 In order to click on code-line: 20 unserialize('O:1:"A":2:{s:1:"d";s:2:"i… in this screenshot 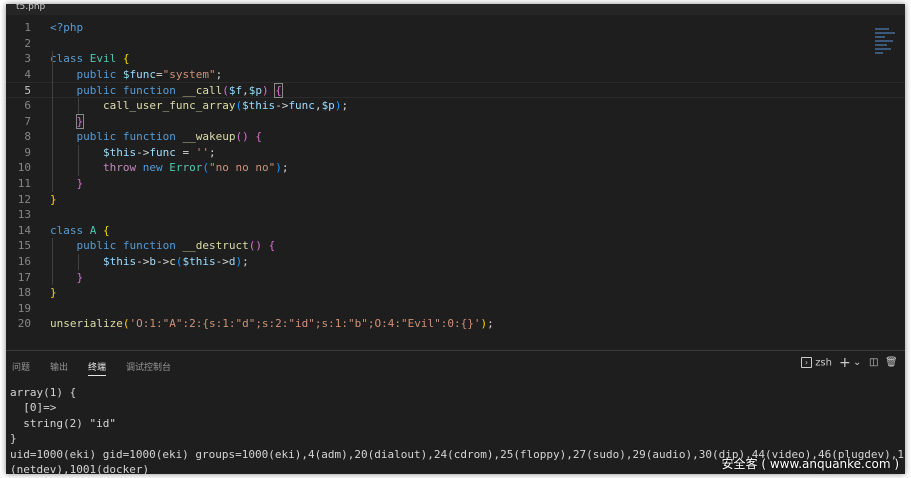, I will do `click(455, 324)`.